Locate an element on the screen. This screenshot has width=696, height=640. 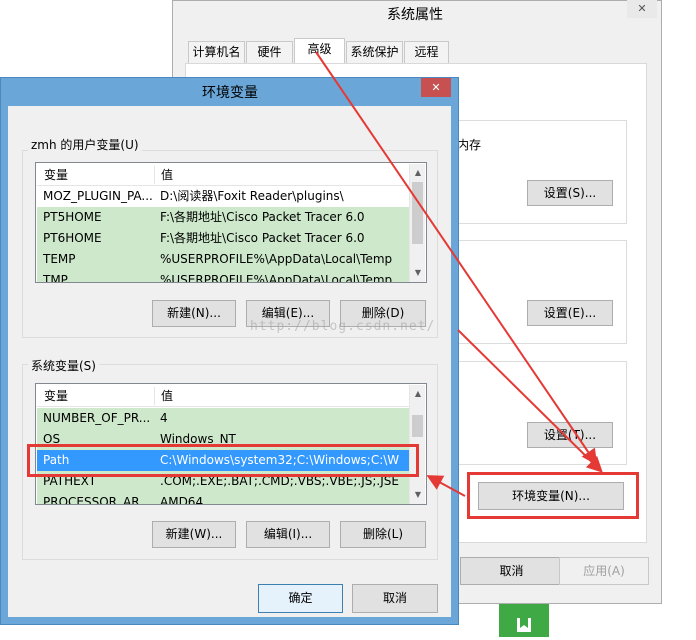
tab-label: 硬件 is located at coordinates (269, 52).